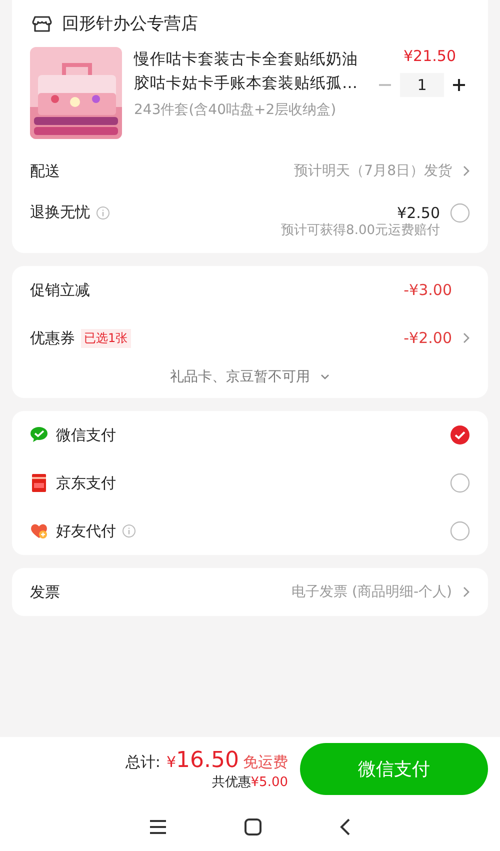 The height and width of the screenshot is (851, 500). Describe the element at coordinates (240, 377) in the screenshot. I see `unavailable-note: 礼品卡、京豆暂不可用` at that location.